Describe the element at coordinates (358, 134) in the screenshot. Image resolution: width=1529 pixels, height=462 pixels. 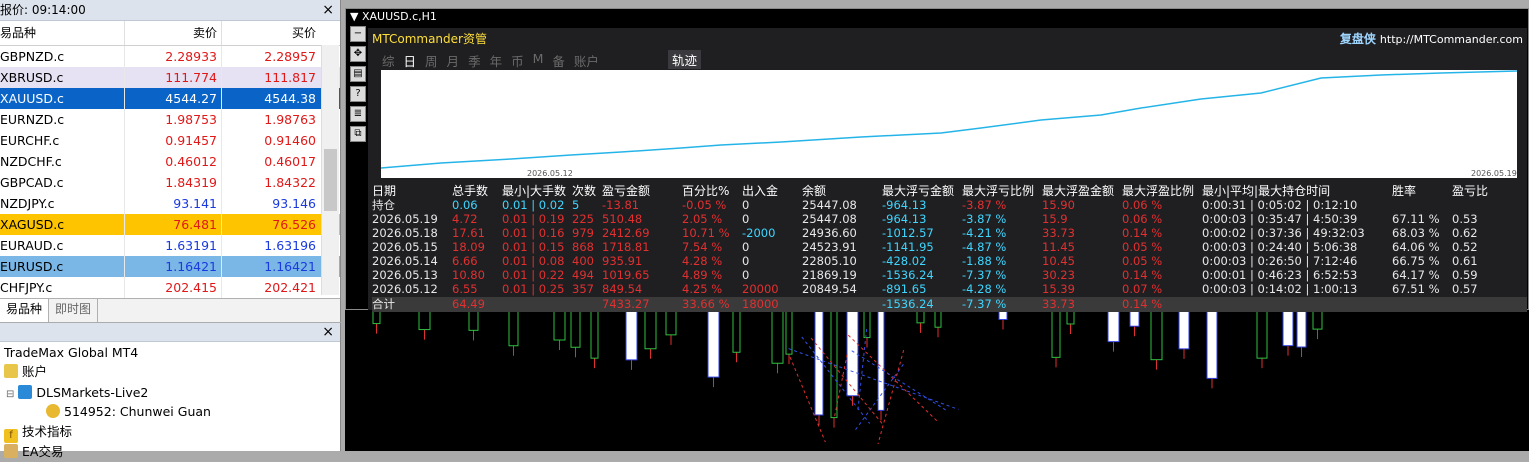
I see `copy-icon: ⧉` at that location.